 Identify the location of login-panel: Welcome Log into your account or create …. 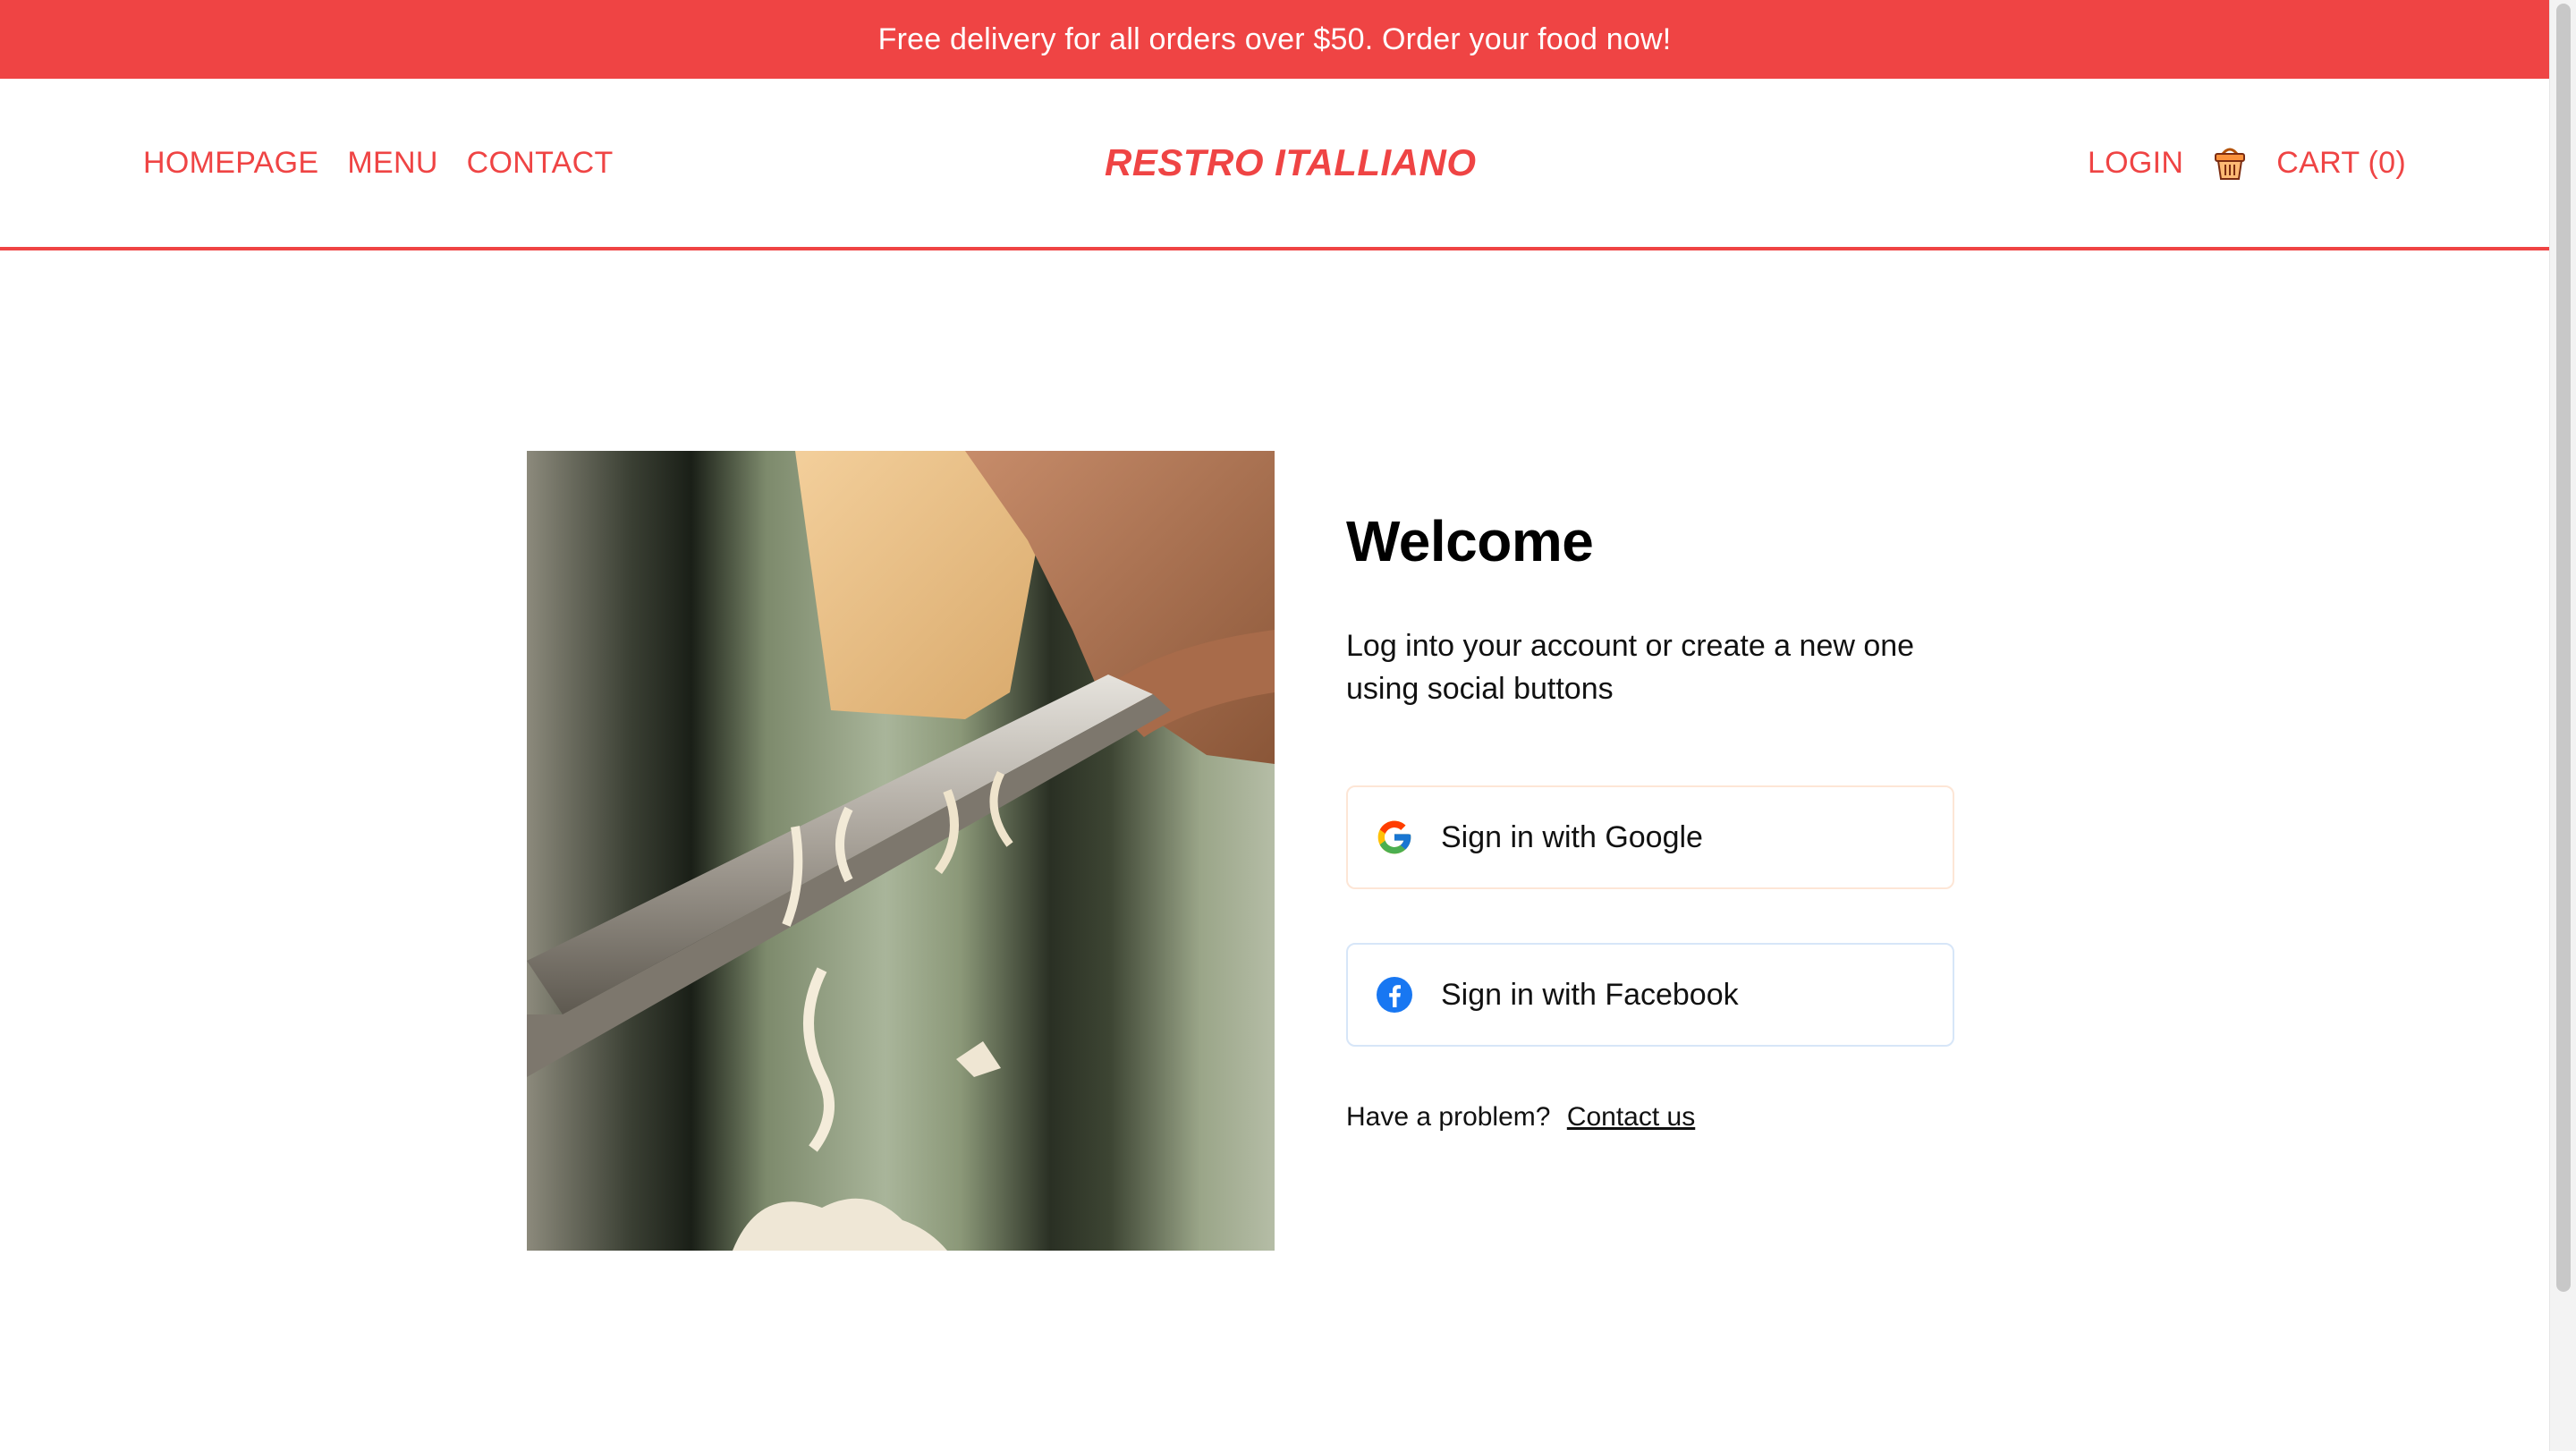
(1650, 820).